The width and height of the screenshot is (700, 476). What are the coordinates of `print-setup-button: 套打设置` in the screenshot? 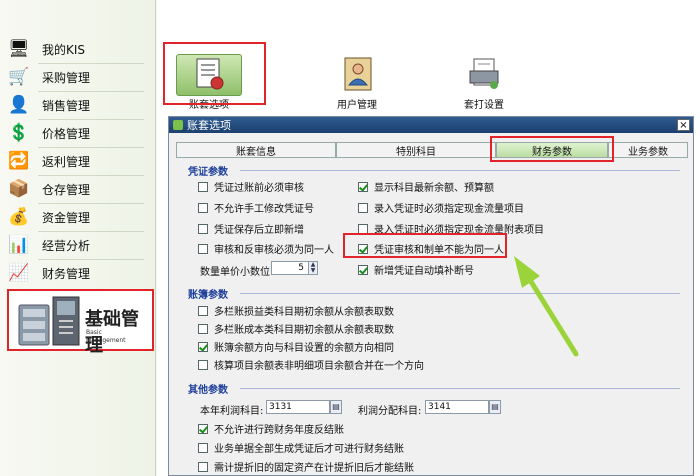 It's located at (484, 82).